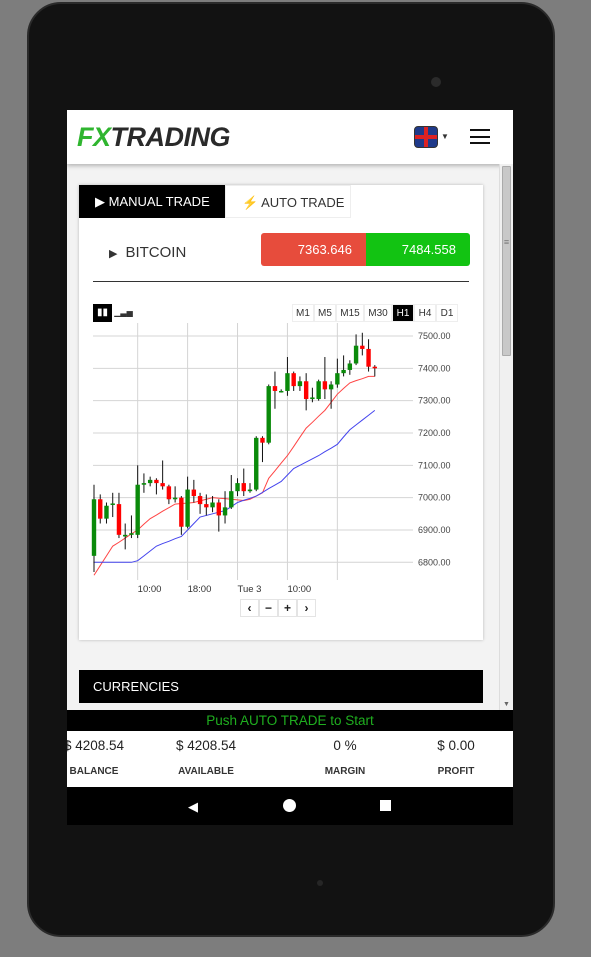 Image resolution: width=591 pixels, height=957 pixels. I want to click on timeframe-m15: M15, so click(350, 313).